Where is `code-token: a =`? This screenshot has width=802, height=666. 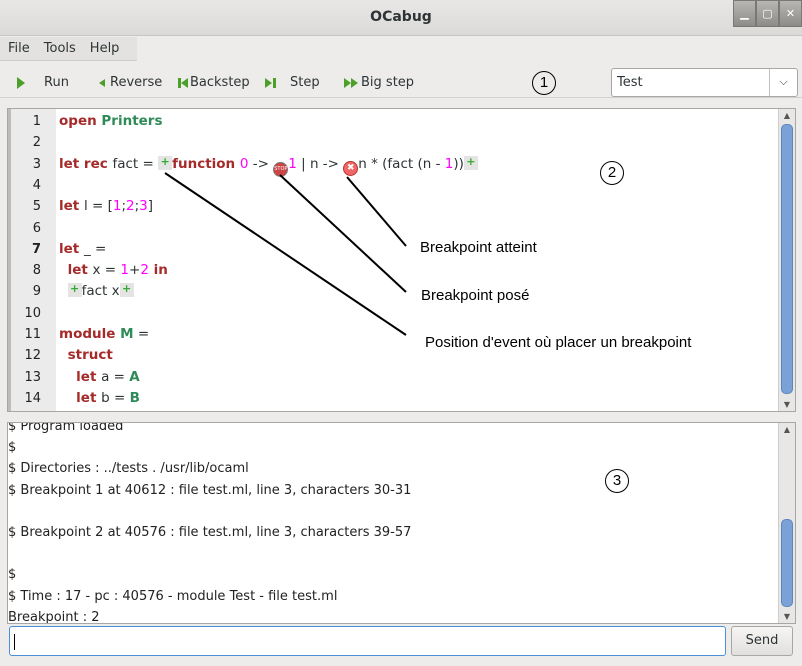
code-token: a = is located at coordinates (115, 376).